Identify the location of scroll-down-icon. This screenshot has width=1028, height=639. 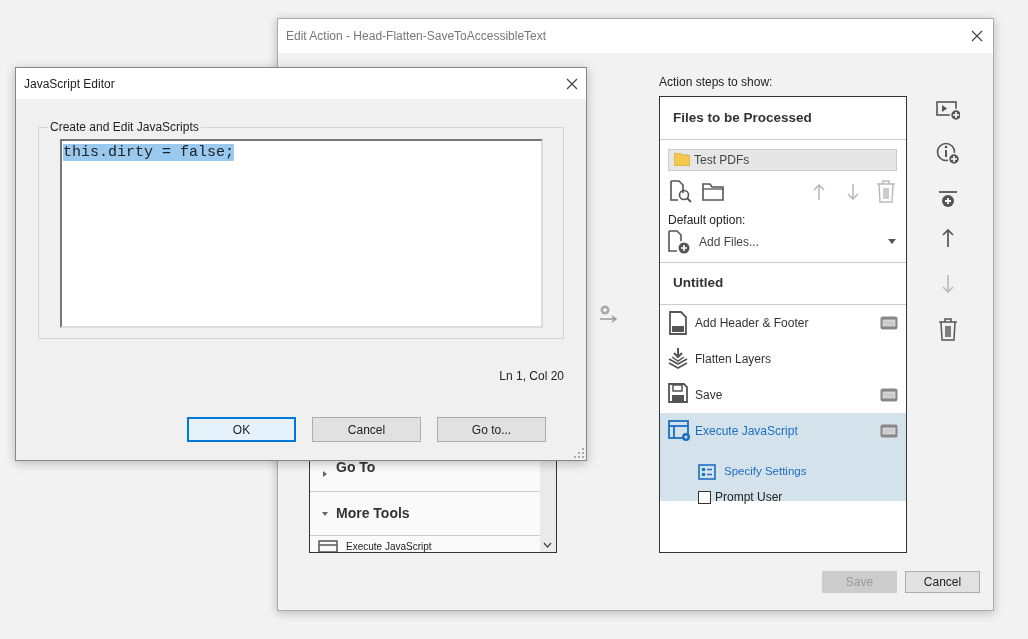
(547, 545).